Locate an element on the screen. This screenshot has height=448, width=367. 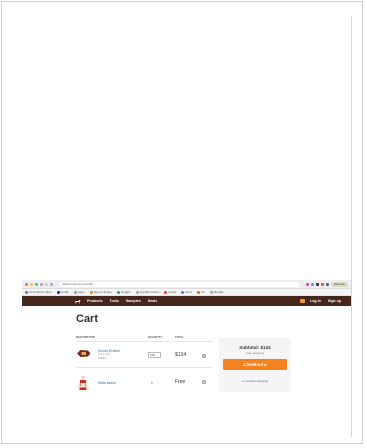
bookmark-item: Apps is located at coordinates (79, 292).